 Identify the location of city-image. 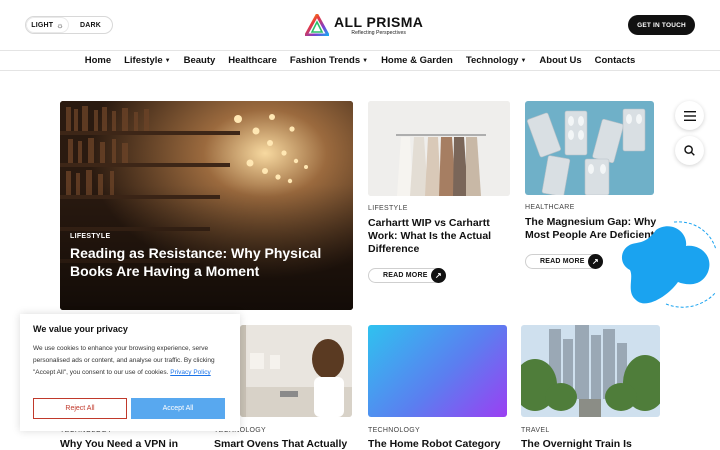
(590, 371).